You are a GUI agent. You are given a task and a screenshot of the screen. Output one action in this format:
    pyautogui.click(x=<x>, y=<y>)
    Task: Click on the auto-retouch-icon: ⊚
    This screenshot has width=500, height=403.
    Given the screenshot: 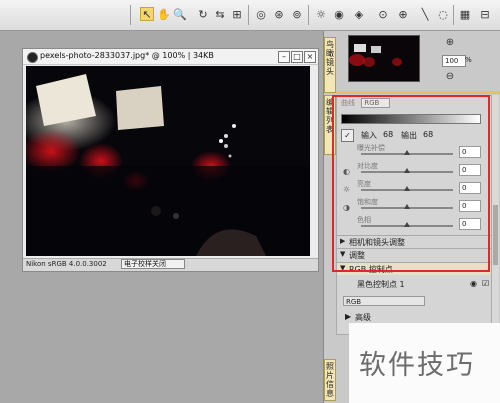 What is the action you would take?
    pyautogui.click(x=297, y=14)
    